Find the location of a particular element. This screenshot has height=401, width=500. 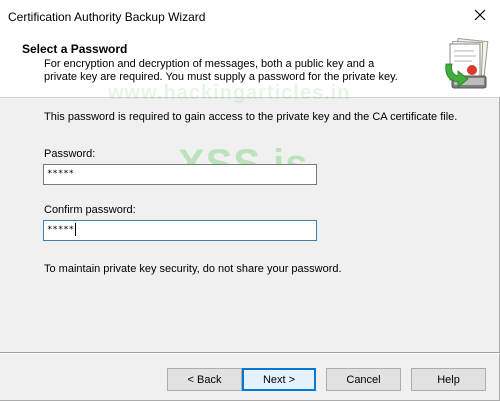

close-button is located at coordinates (480, 15).